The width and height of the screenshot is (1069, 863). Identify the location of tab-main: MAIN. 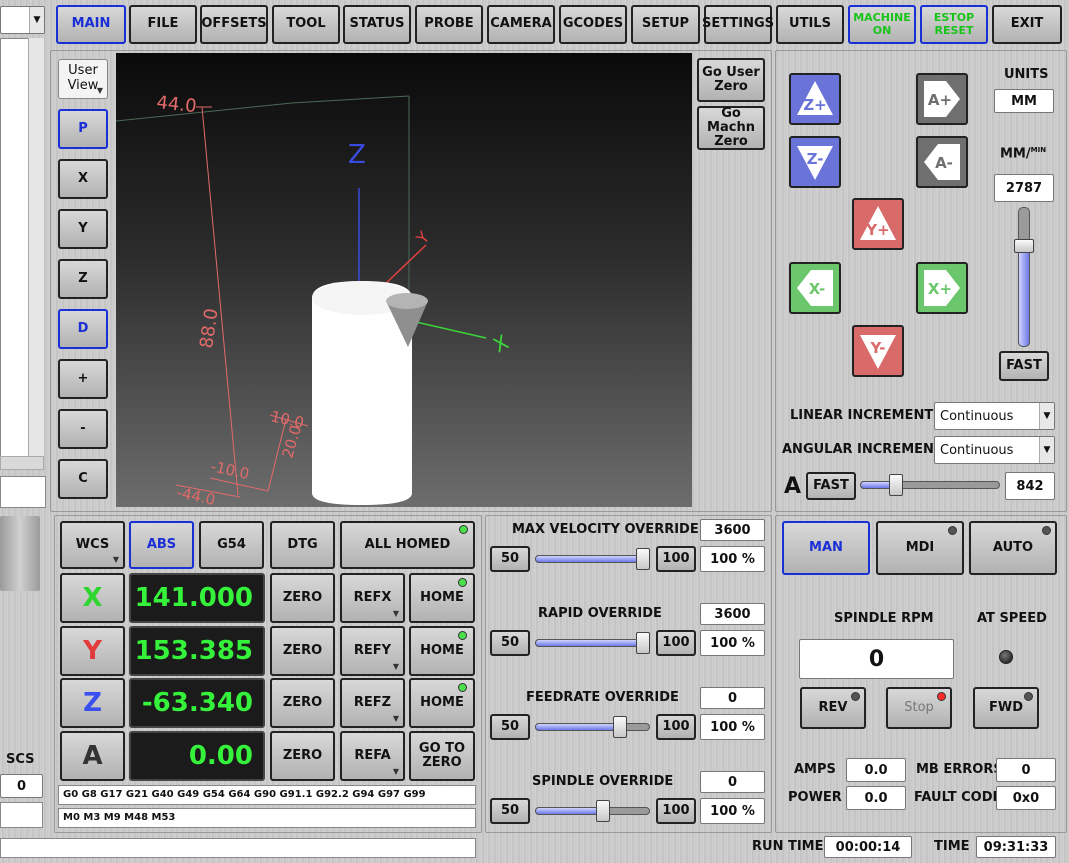
(91, 24).